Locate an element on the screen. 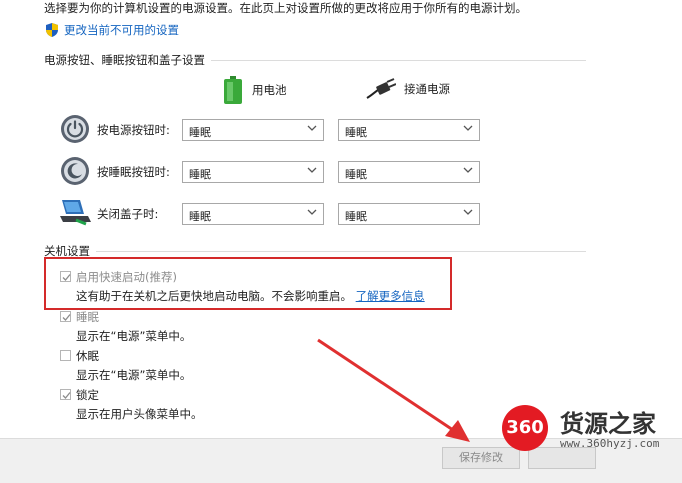 This screenshot has width=682, height=483. watermark-name: 货源之家 is located at coordinates (608, 423).